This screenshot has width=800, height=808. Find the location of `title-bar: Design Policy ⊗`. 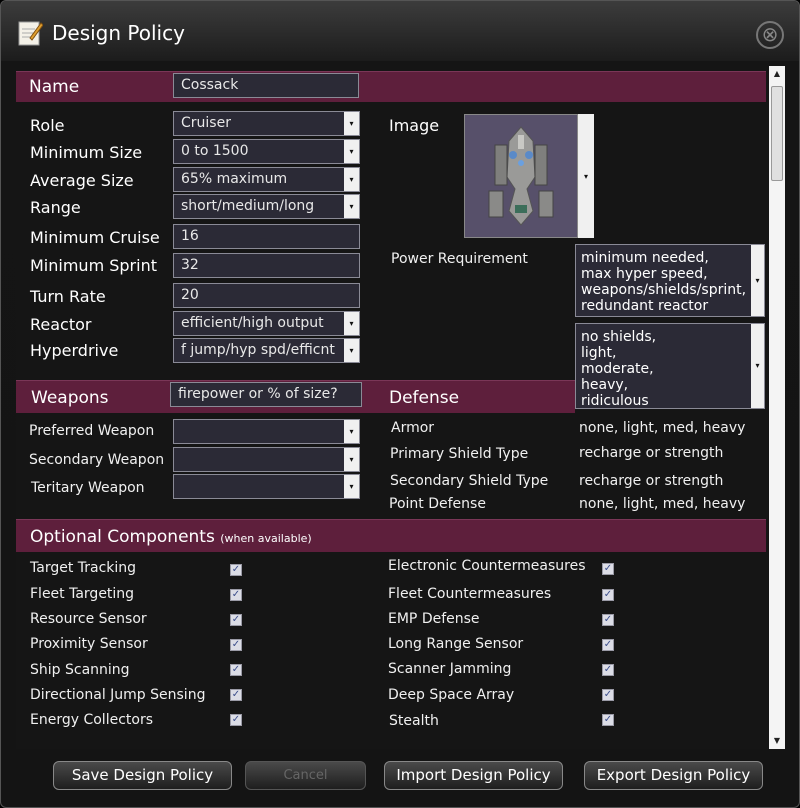

title-bar: Design Policy ⊗ is located at coordinates (400, 31).